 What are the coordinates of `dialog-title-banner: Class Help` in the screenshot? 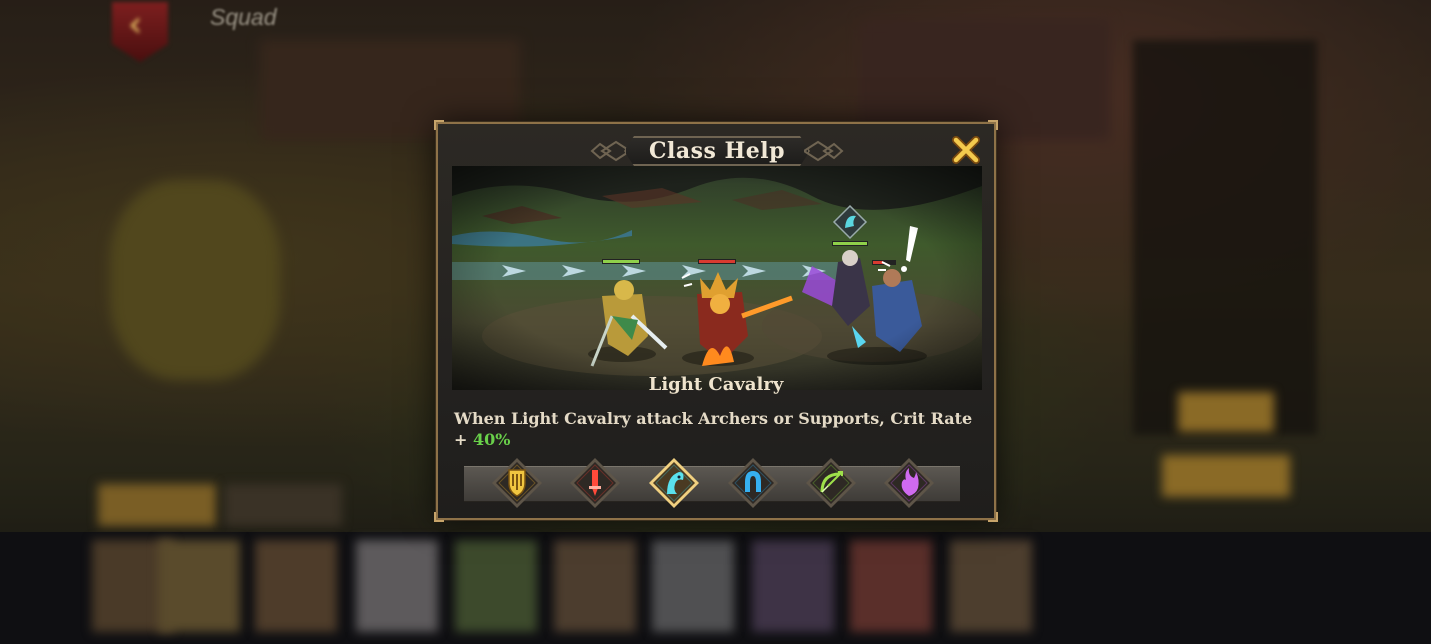 It's located at (717, 151).